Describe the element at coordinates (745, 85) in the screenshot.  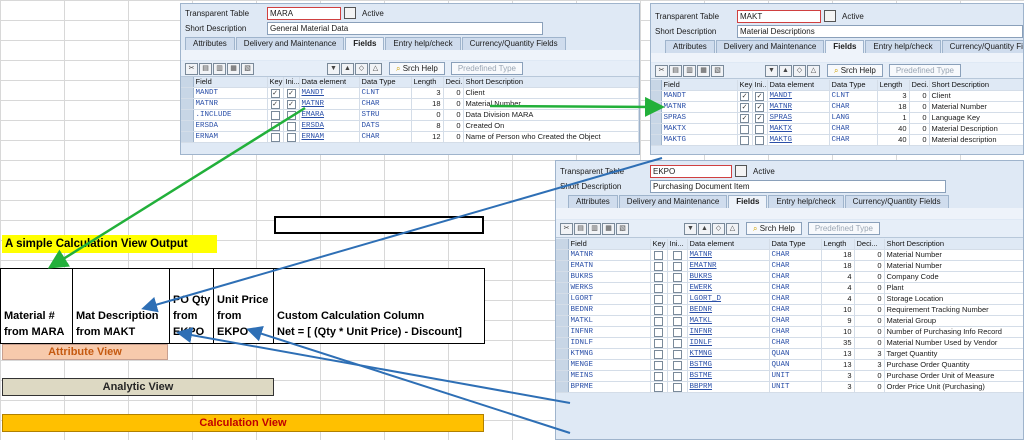
I see `column-header: Key` at that location.